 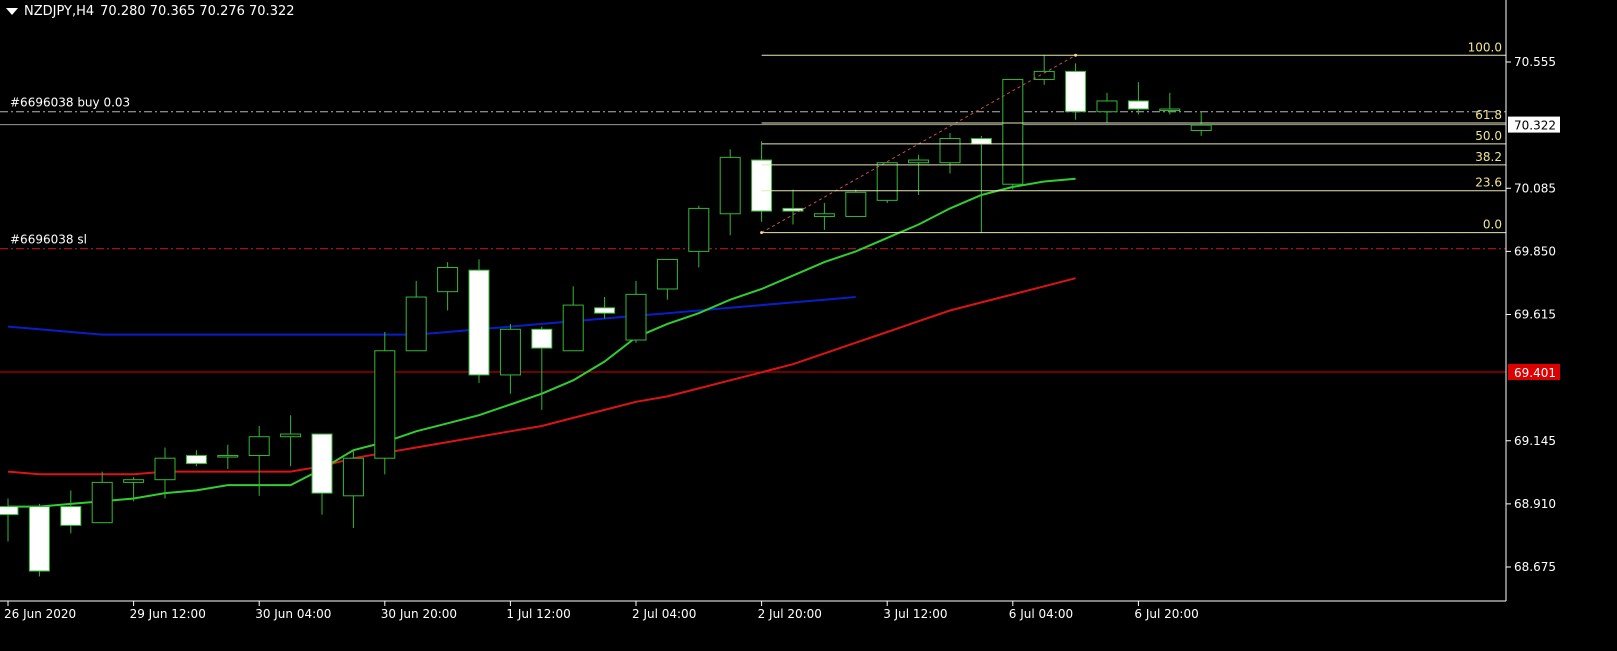 What do you see at coordinates (293, 614) in the screenshot?
I see `time-tick-label: 30 Jun 04:00` at bounding box center [293, 614].